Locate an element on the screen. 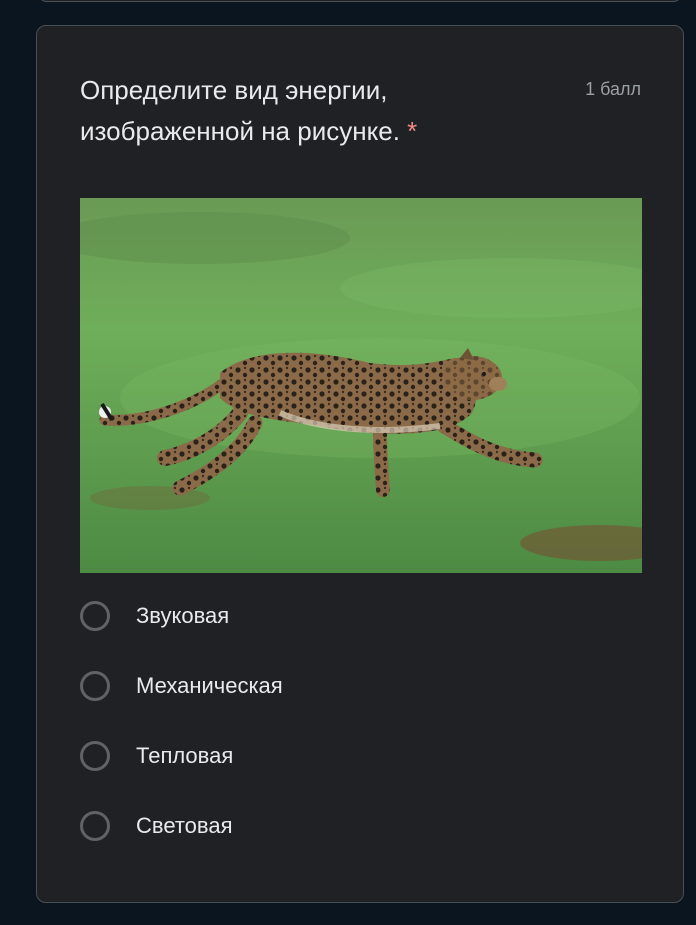  option-label: Звуковая is located at coordinates (183, 615).